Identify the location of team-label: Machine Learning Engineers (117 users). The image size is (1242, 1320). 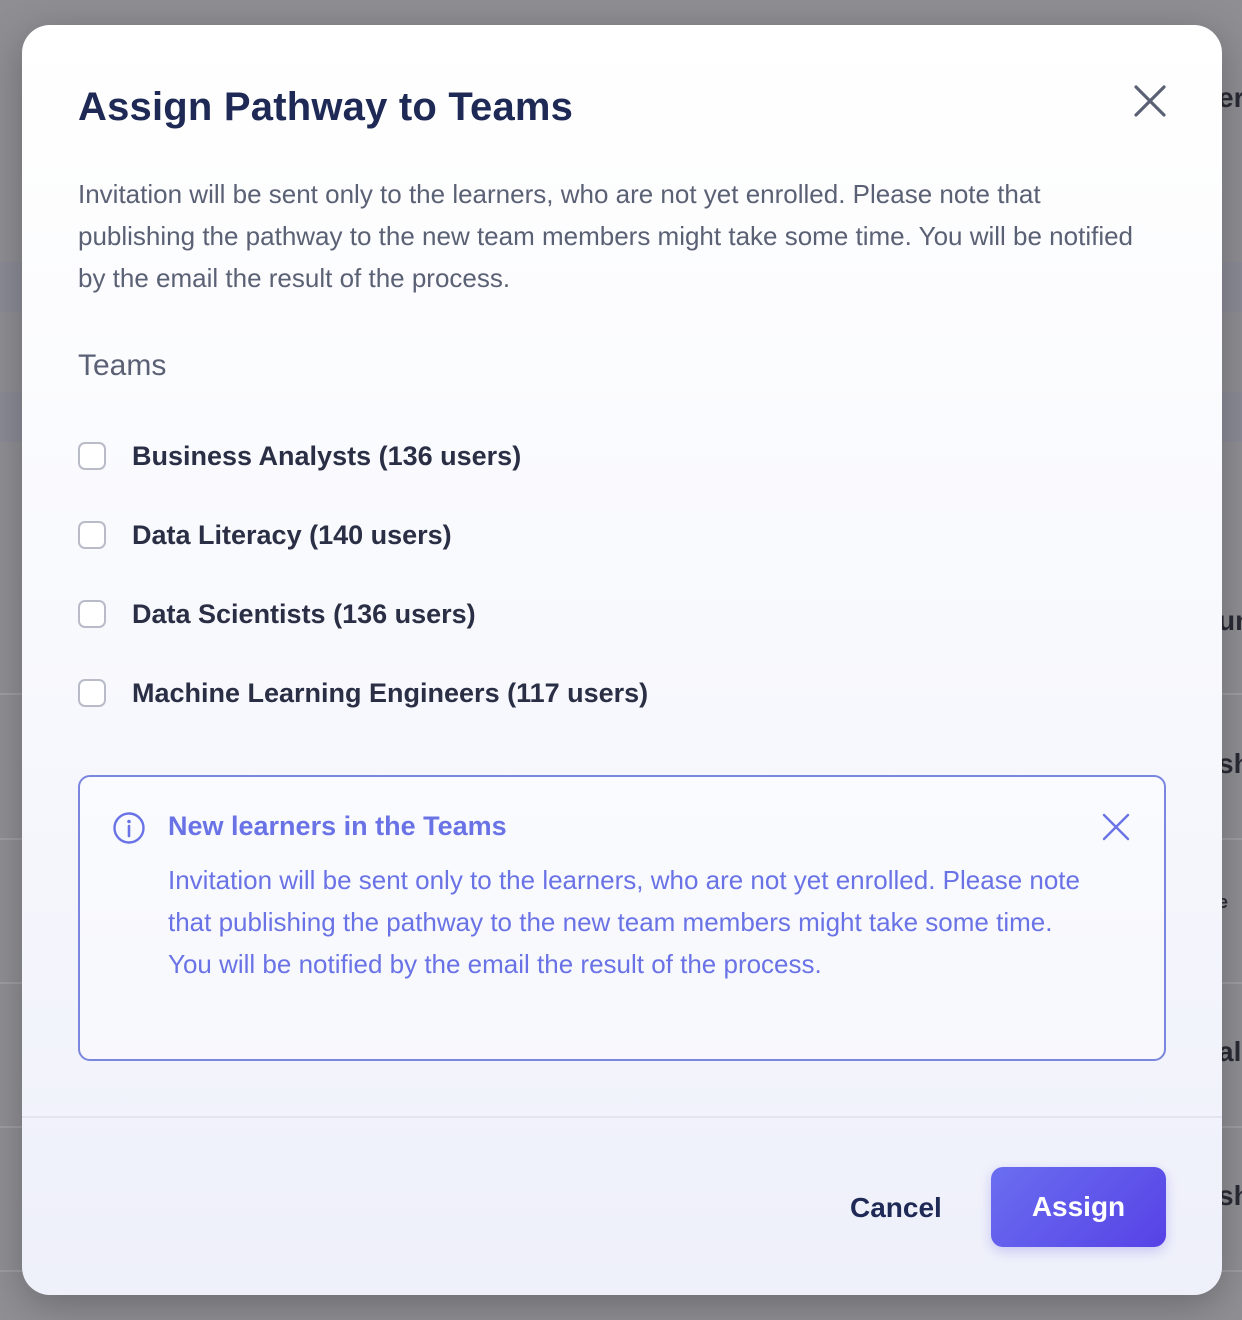
(390, 692).